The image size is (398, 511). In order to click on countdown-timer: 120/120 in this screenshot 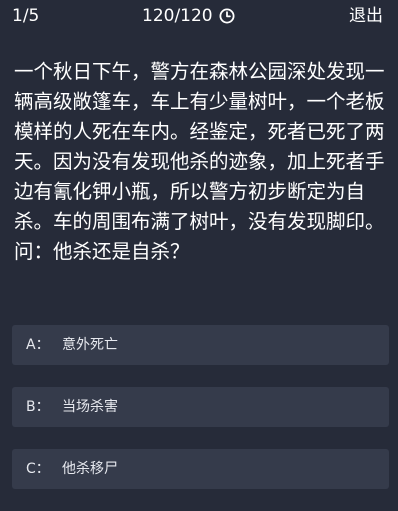, I will do `click(188, 16)`.